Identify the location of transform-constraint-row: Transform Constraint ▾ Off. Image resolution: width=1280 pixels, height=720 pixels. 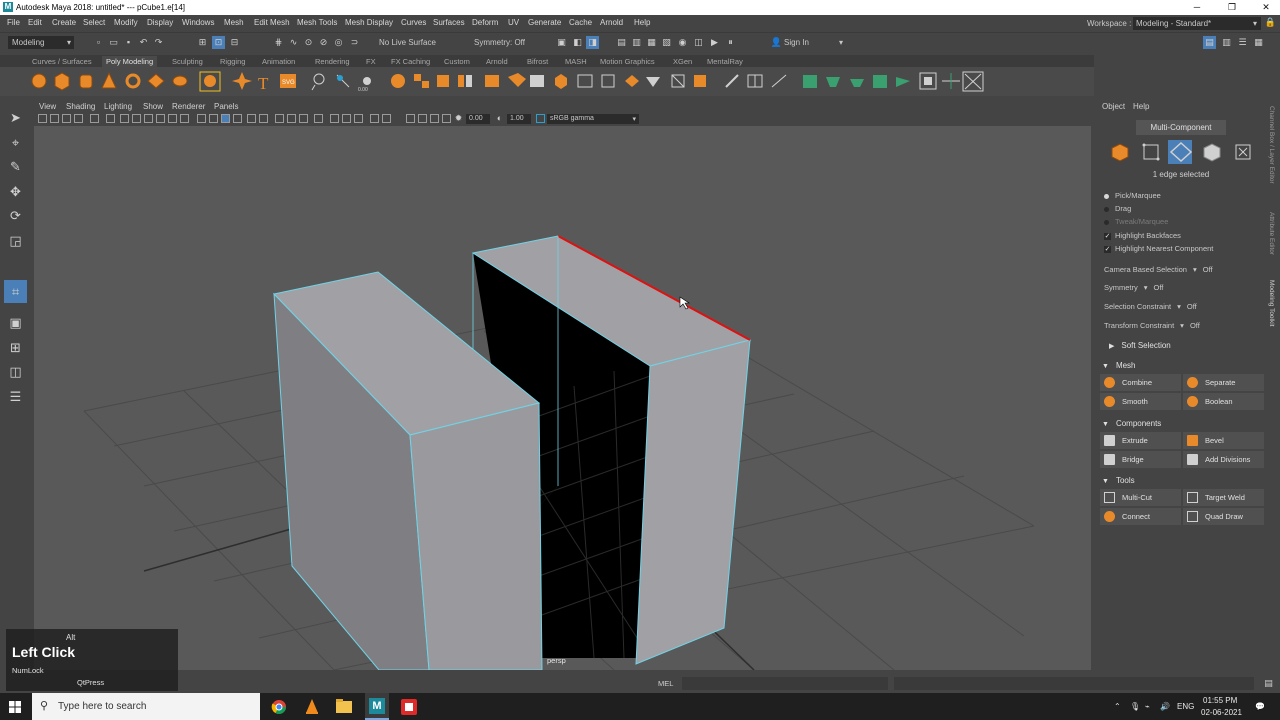
(1152, 325).